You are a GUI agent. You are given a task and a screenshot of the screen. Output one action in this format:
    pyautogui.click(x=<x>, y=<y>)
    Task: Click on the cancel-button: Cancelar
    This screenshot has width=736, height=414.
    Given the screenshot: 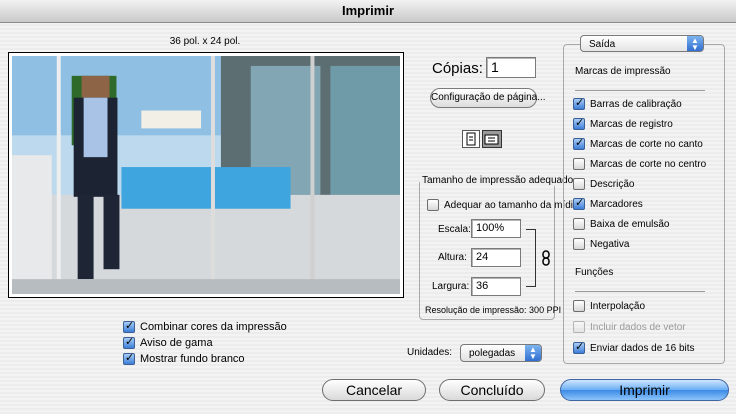 What is the action you would take?
    pyautogui.click(x=374, y=390)
    